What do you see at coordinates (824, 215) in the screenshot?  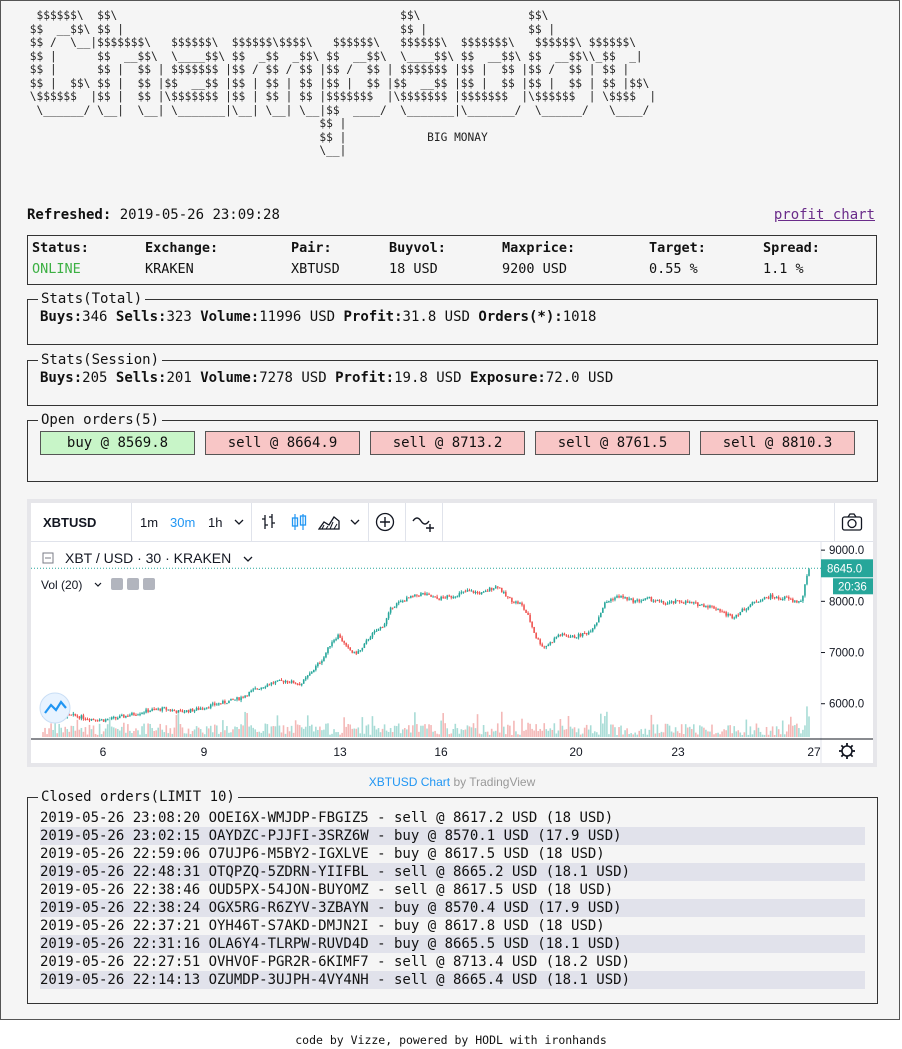 I see `profit-chart-link: profit chart` at bounding box center [824, 215].